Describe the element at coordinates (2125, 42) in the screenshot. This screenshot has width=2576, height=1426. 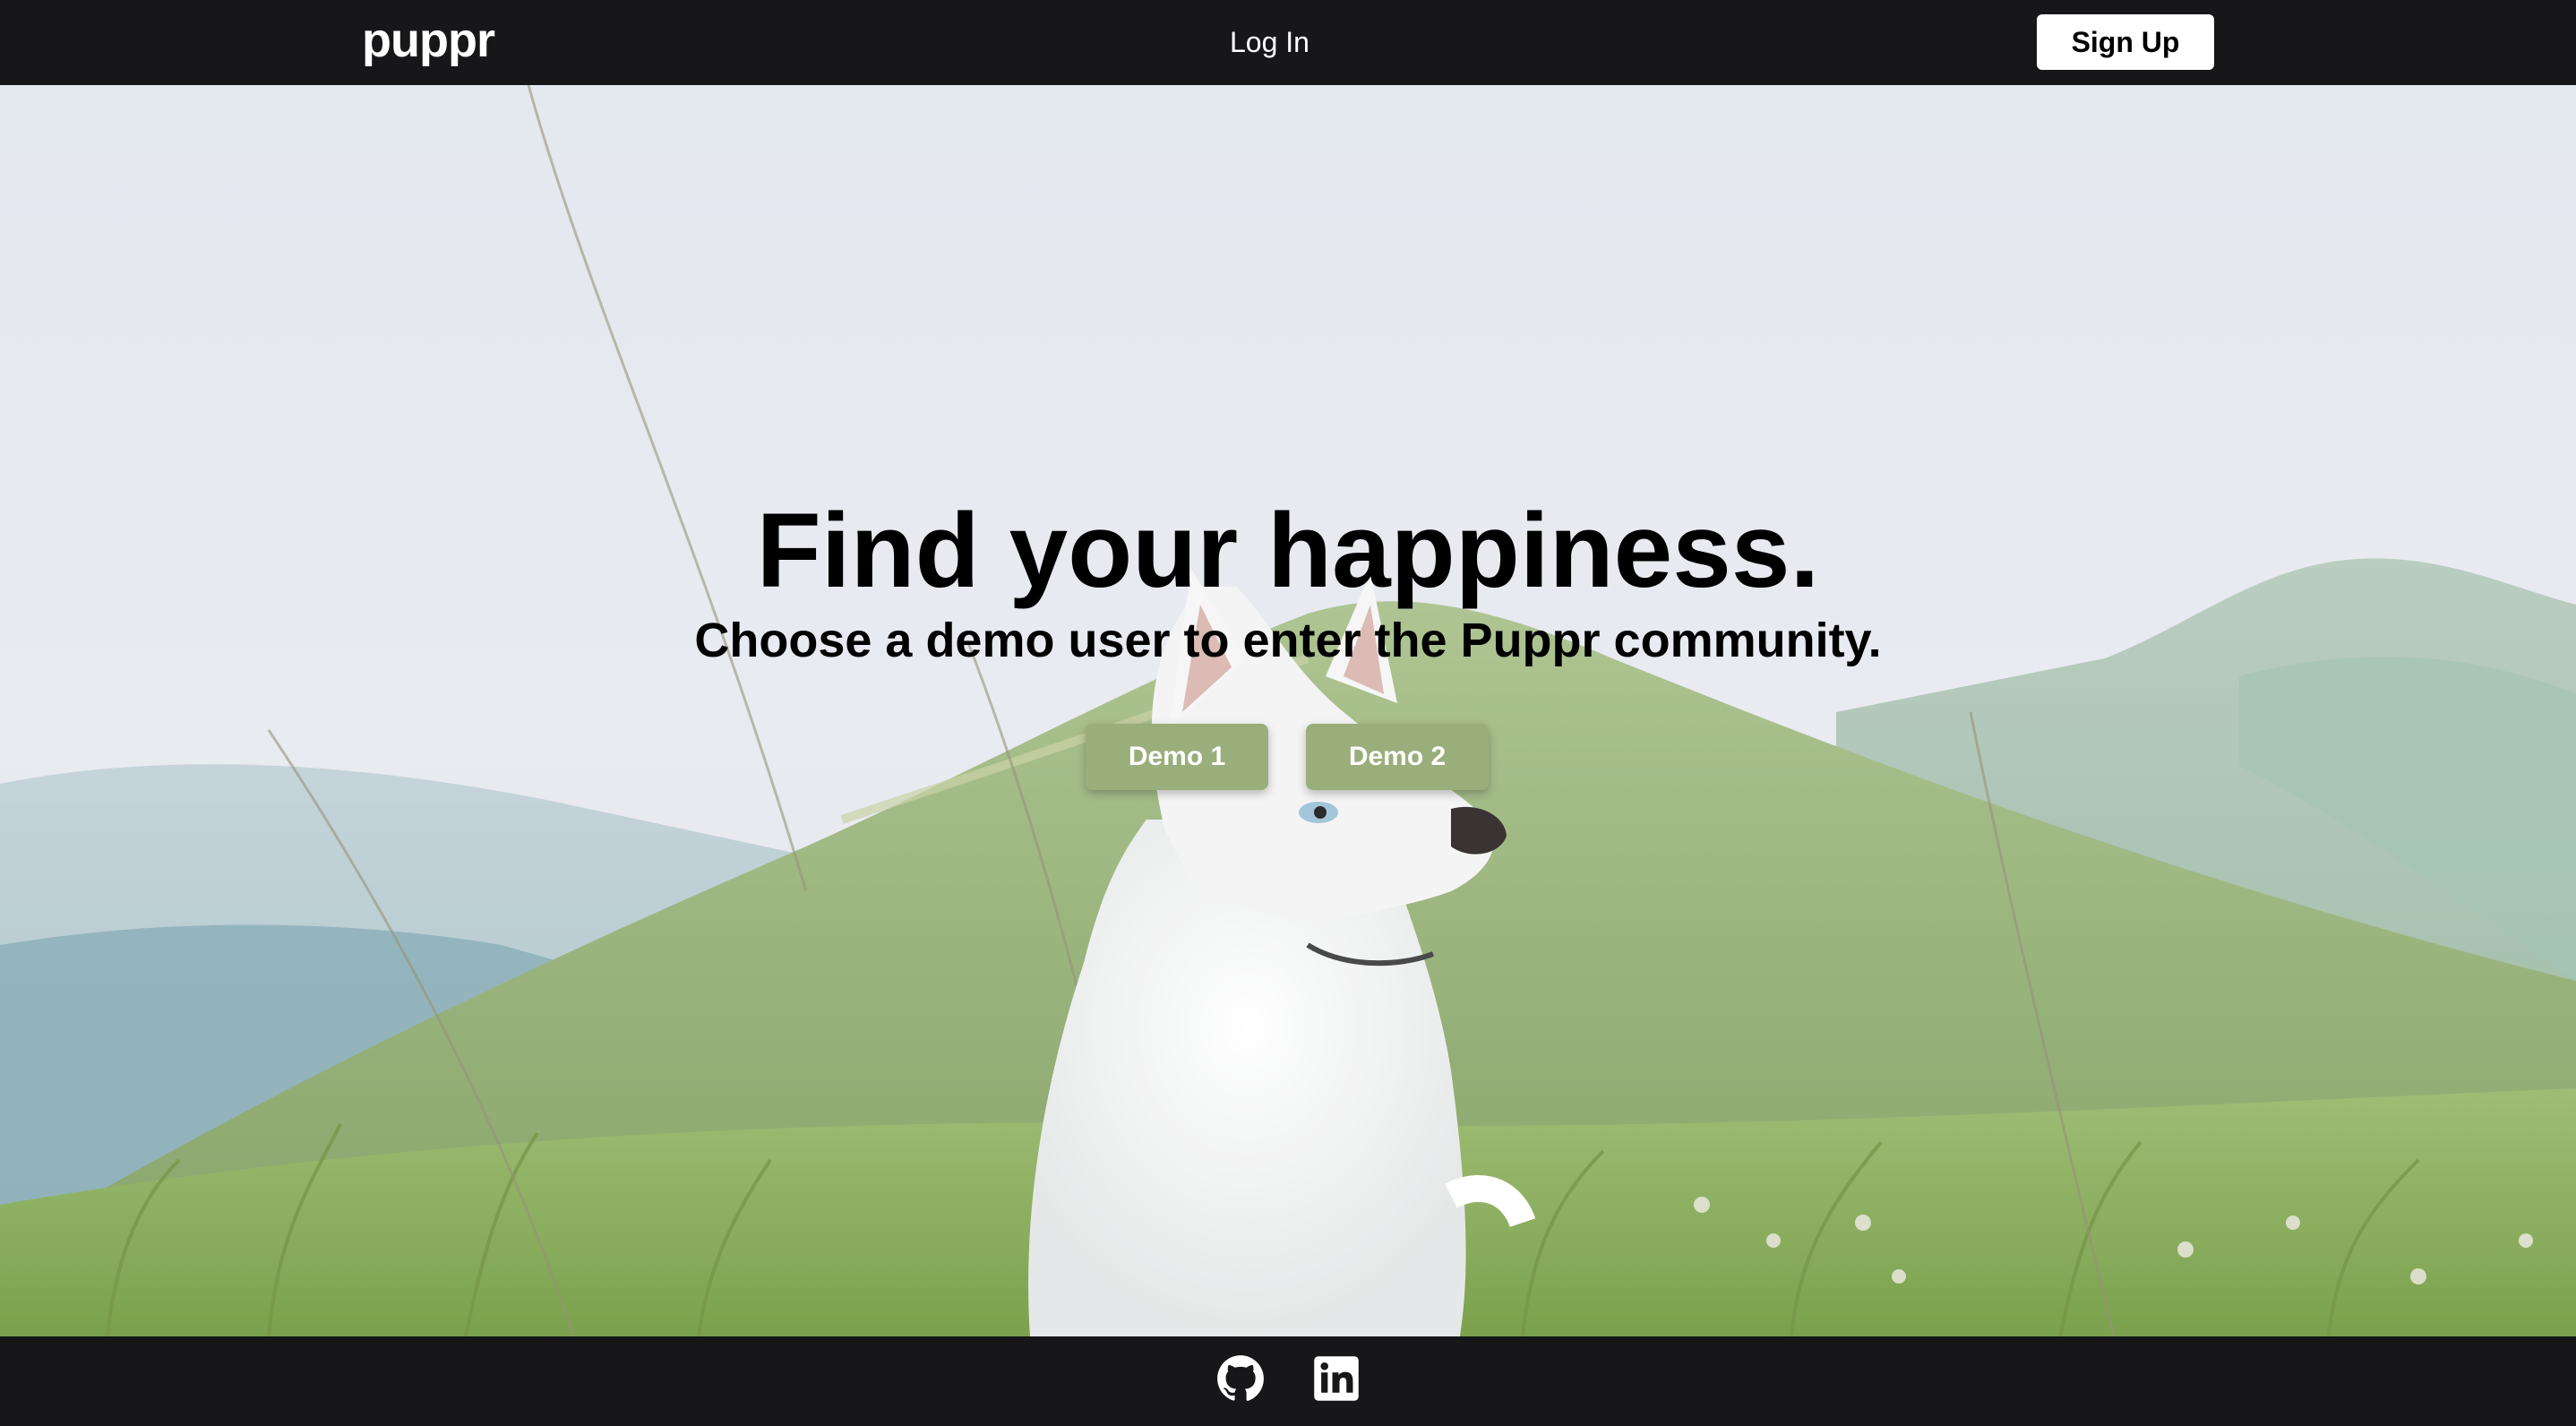
I see `signup-button: Sign Up` at that location.